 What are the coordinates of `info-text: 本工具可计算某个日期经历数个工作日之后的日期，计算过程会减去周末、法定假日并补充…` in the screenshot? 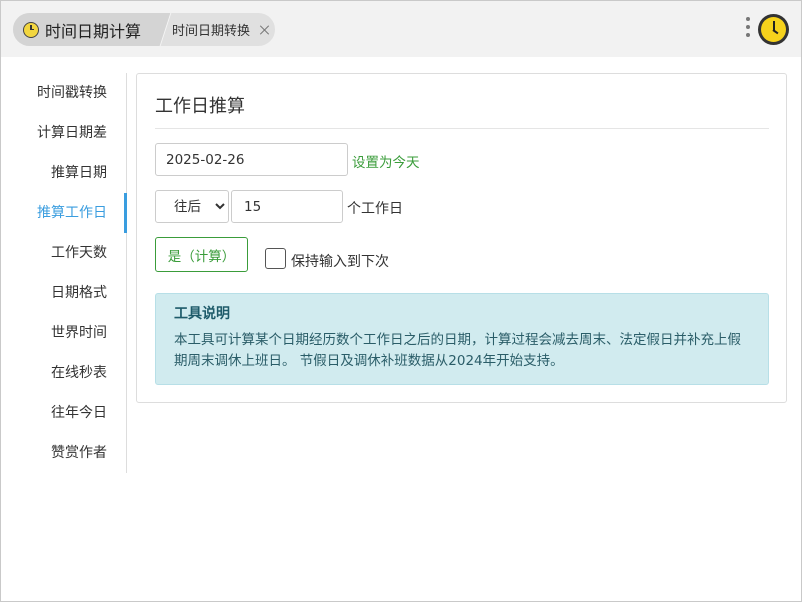 It's located at (457, 350).